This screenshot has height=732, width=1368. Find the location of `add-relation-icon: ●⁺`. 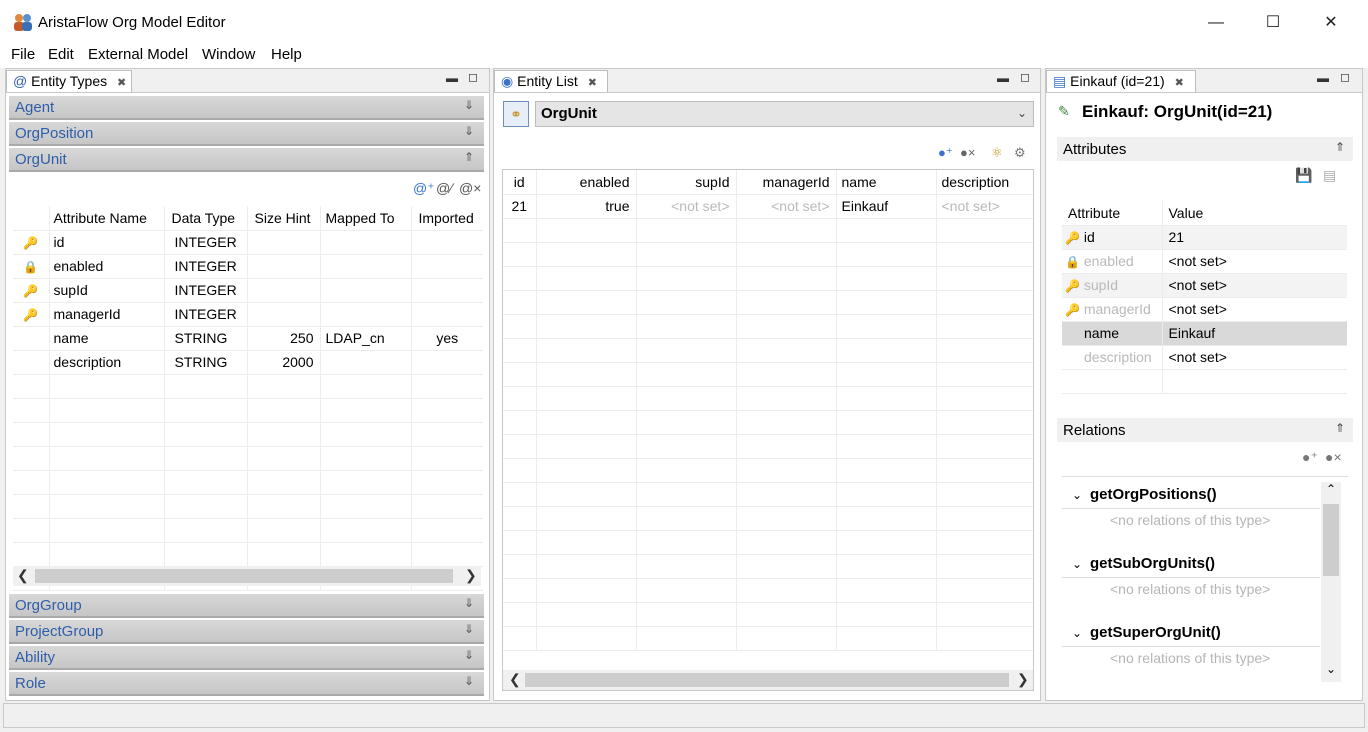

add-relation-icon: ●⁺ is located at coordinates (1310, 457).